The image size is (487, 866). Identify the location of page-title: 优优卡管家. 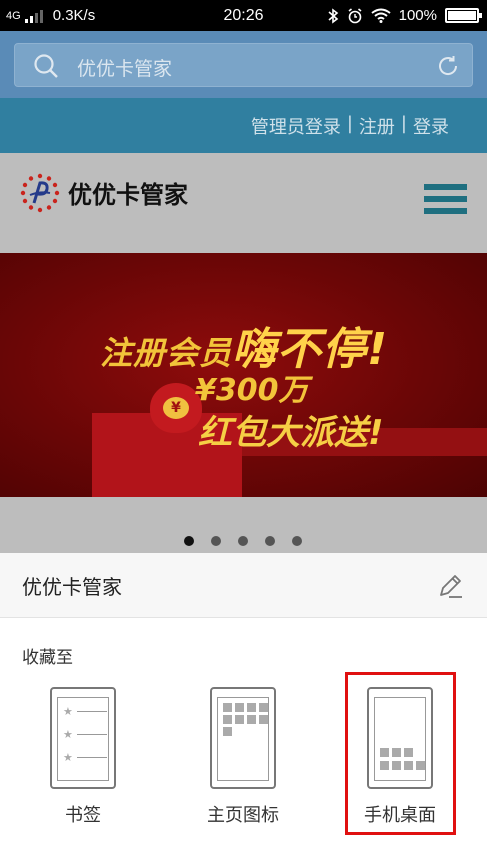
(72, 587).